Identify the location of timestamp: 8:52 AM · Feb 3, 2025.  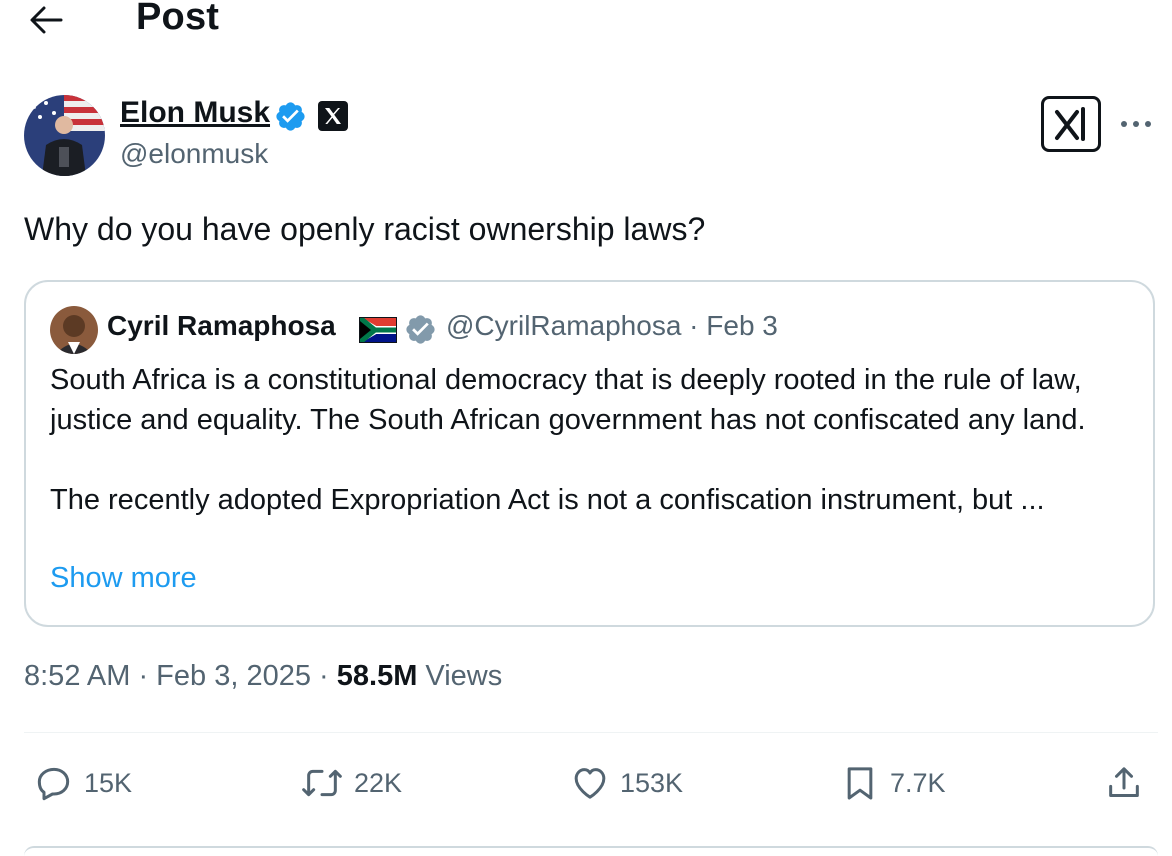
(167, 676).